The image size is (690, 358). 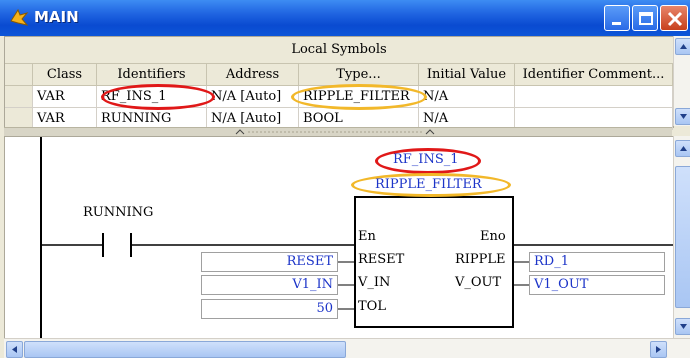 I want to click on normally-open-contact, so click(x=117, y=245).